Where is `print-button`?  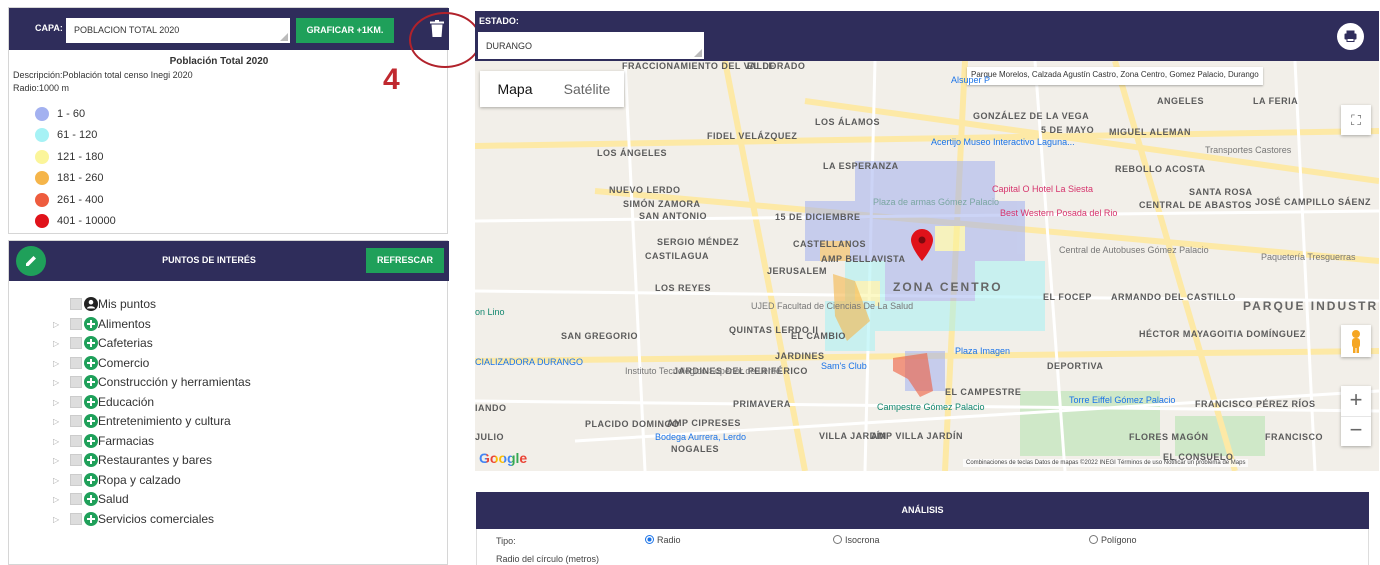
print-button is located at coordinates (1350, 36).